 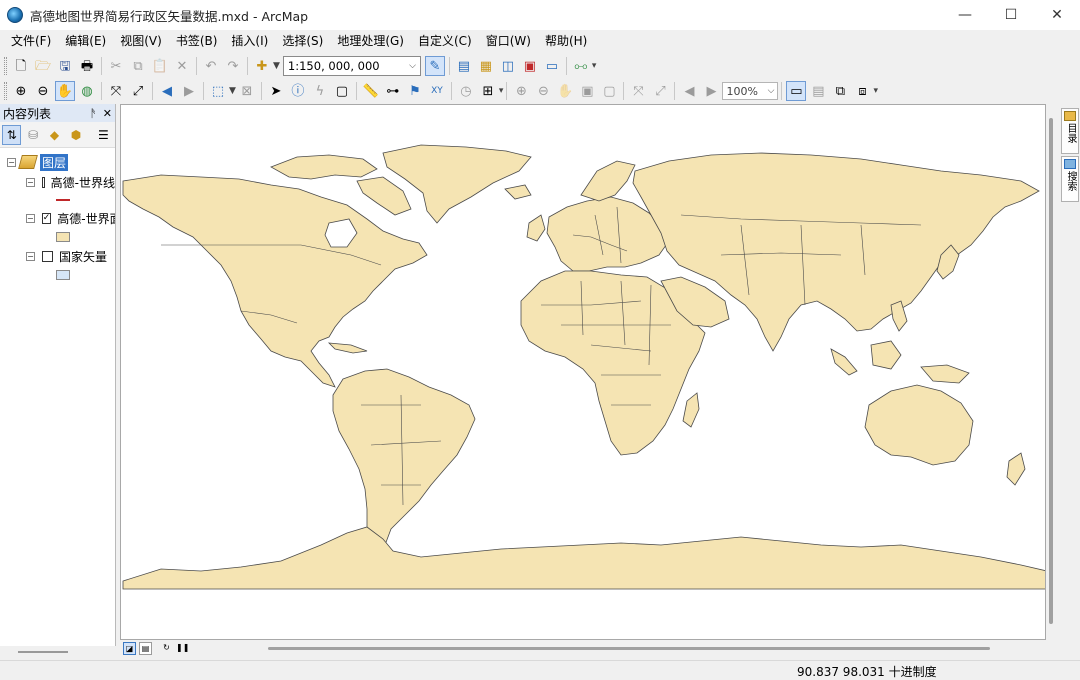 What do you see at coordinates (103, 135) in the screenshot?
I see `options-icon: ☰` at bounding box center [103, 135].